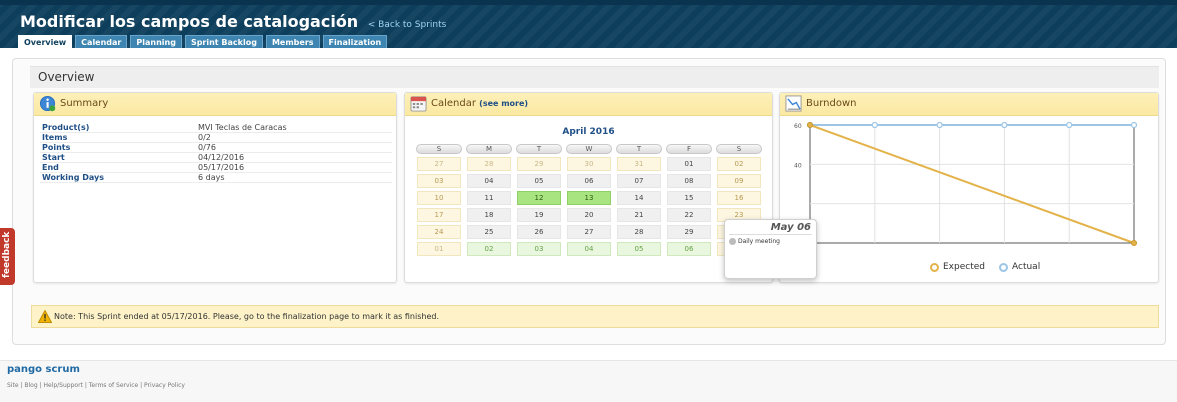 Image resolution: width=1177 pixels, height=402 pixels. I want to click on see-more-link: (see more), so click(503, 103).